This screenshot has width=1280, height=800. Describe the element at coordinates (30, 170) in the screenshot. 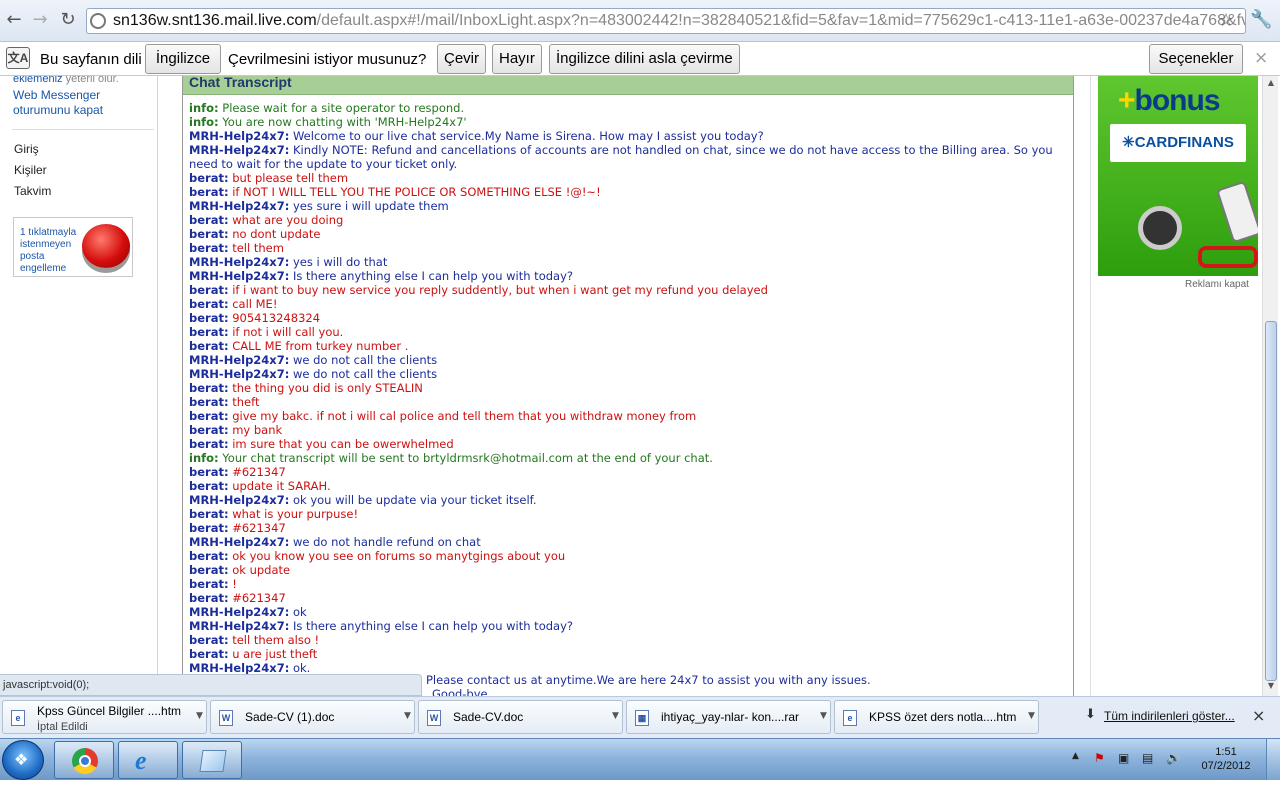

I see `sidebar-item-contacts: Kişiler` at that location.